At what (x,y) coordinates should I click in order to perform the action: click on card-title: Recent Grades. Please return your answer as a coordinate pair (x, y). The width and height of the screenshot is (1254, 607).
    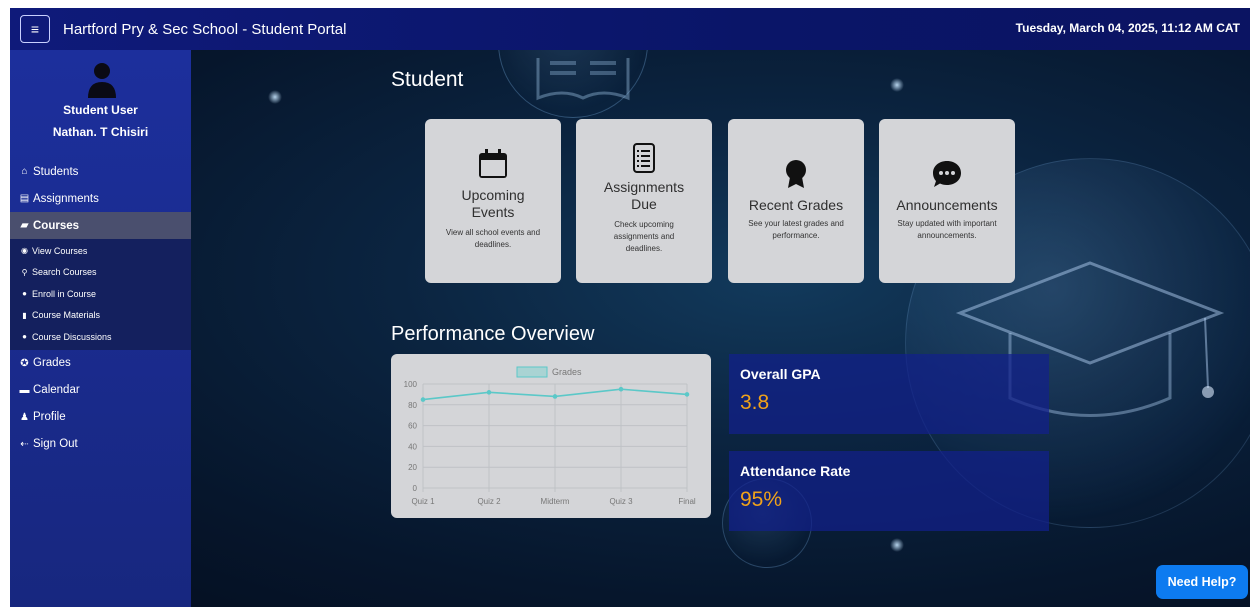
    Looking at the image, I should click on (796, 205).